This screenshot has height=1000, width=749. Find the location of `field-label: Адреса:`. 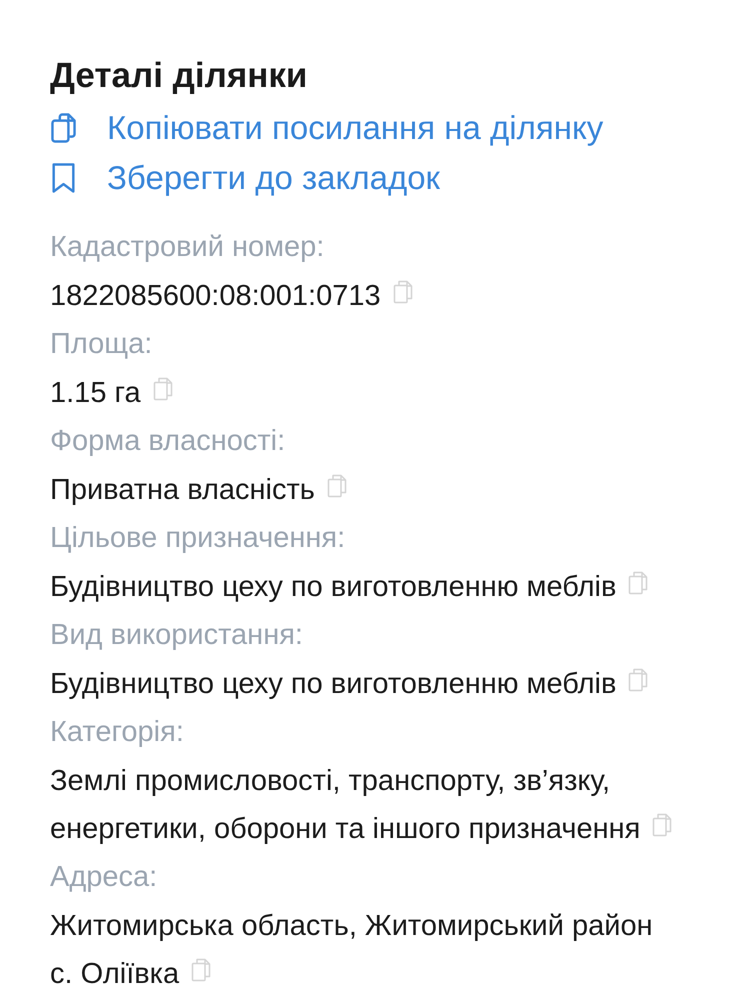

field-label: Адреса: is located at coordinates (104, 877).